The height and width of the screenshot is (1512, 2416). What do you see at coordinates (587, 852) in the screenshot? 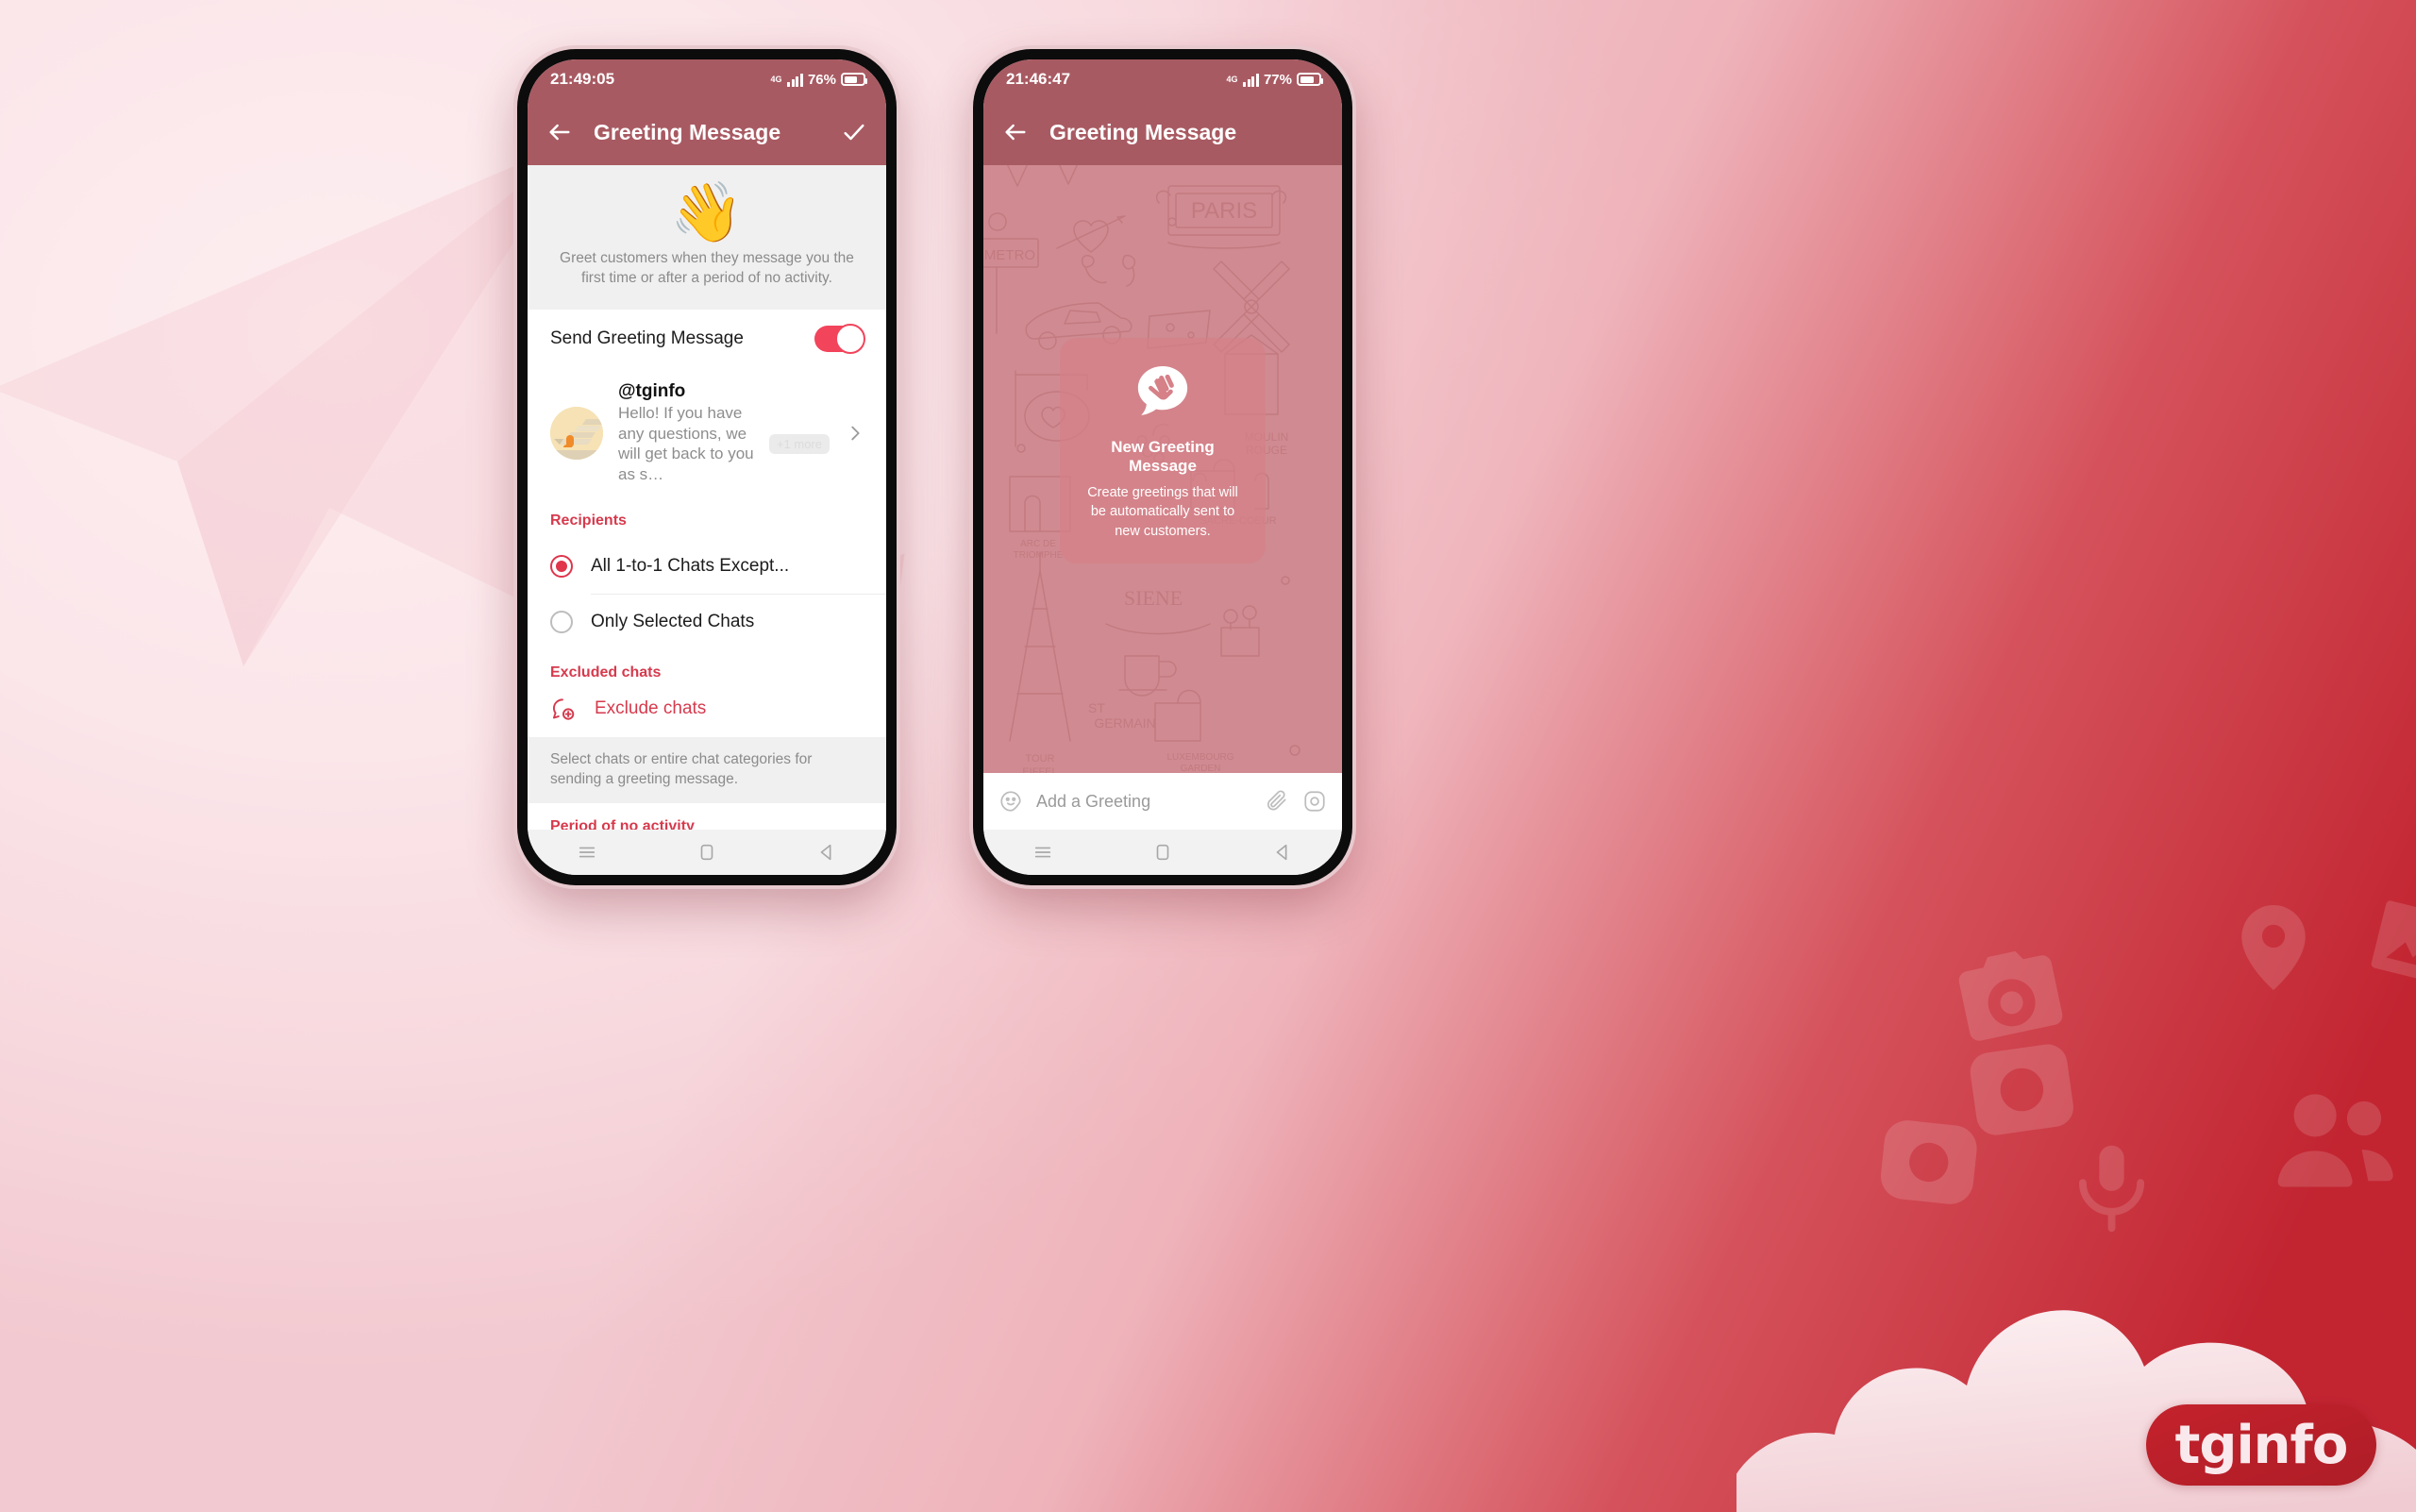
I see `menu-icon` at bounding box center [587, 852].